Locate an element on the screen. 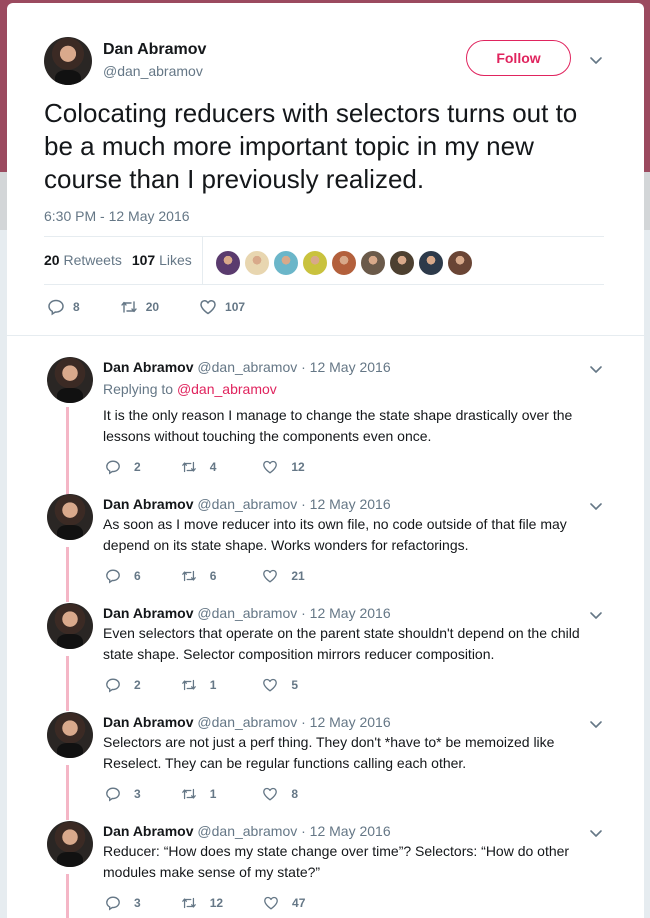 The width and height of the screenshot is (650, 918). divider is located at coordinates (324, 236).